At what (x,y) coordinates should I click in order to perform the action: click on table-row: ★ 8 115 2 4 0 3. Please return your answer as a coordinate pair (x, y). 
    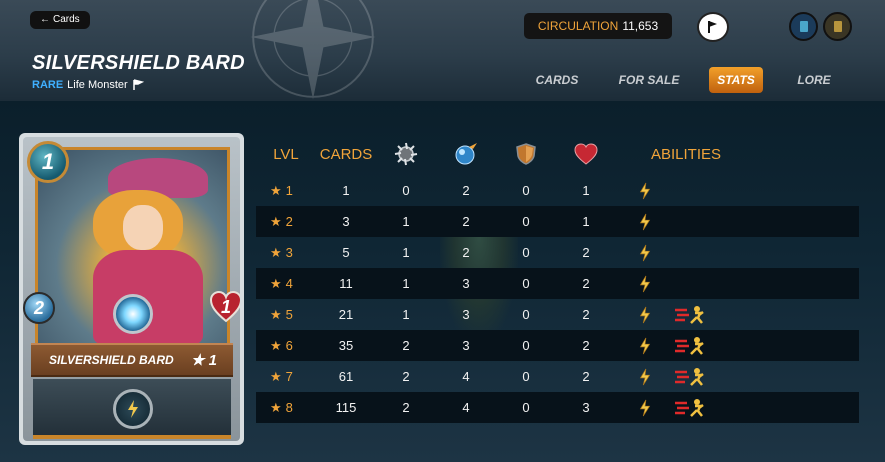
    Looking at the image, I should click on (557, 407).